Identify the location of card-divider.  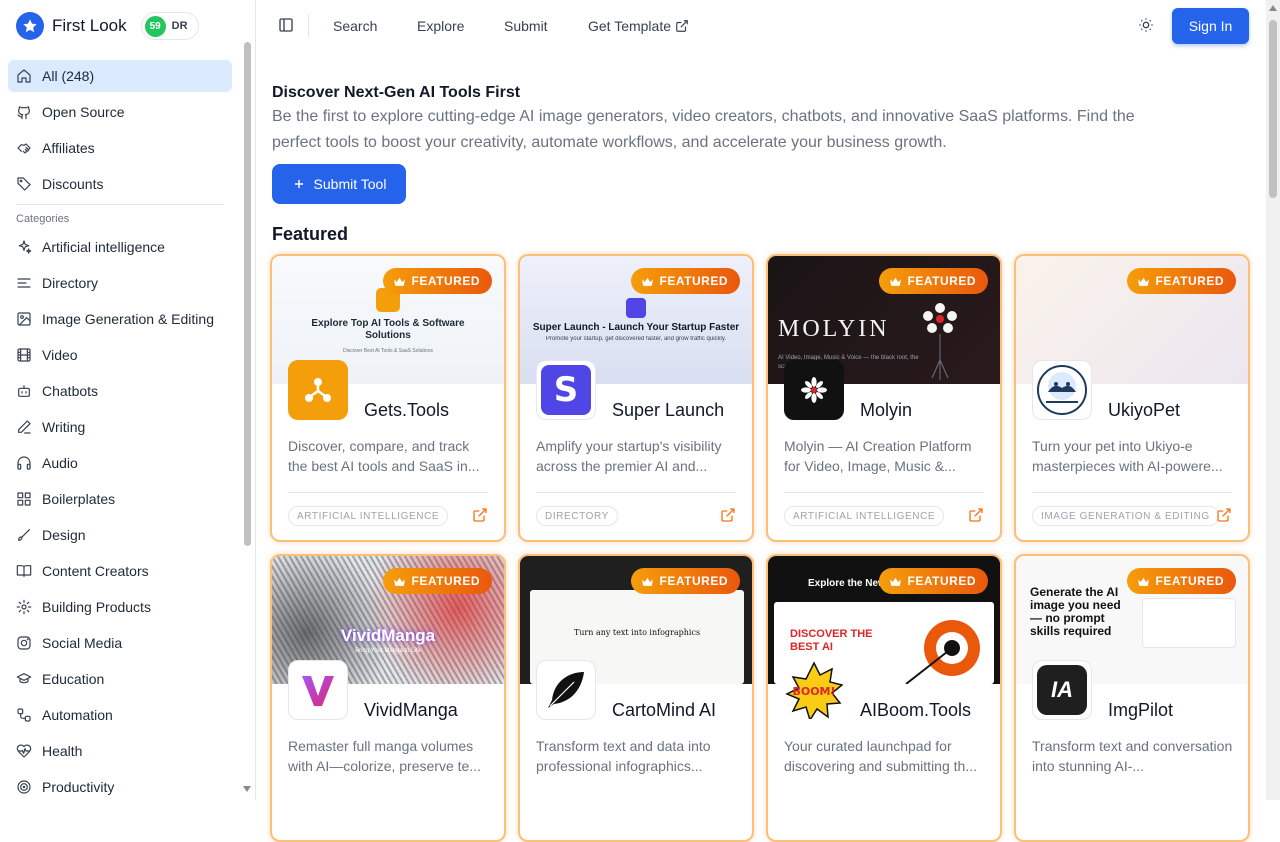
(1132, 492).